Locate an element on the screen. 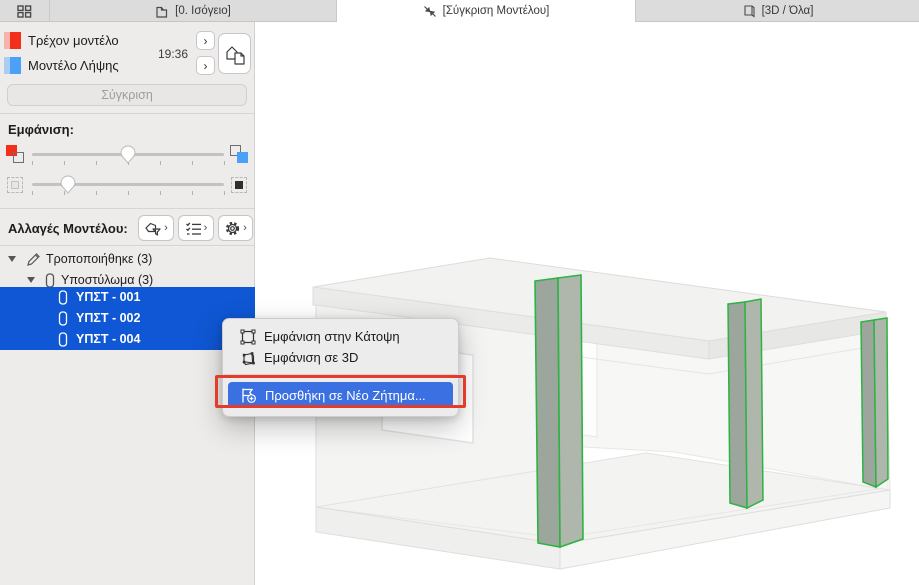 The image size is (919, 585). model-compare-icon is located at coordinates (235, 55).